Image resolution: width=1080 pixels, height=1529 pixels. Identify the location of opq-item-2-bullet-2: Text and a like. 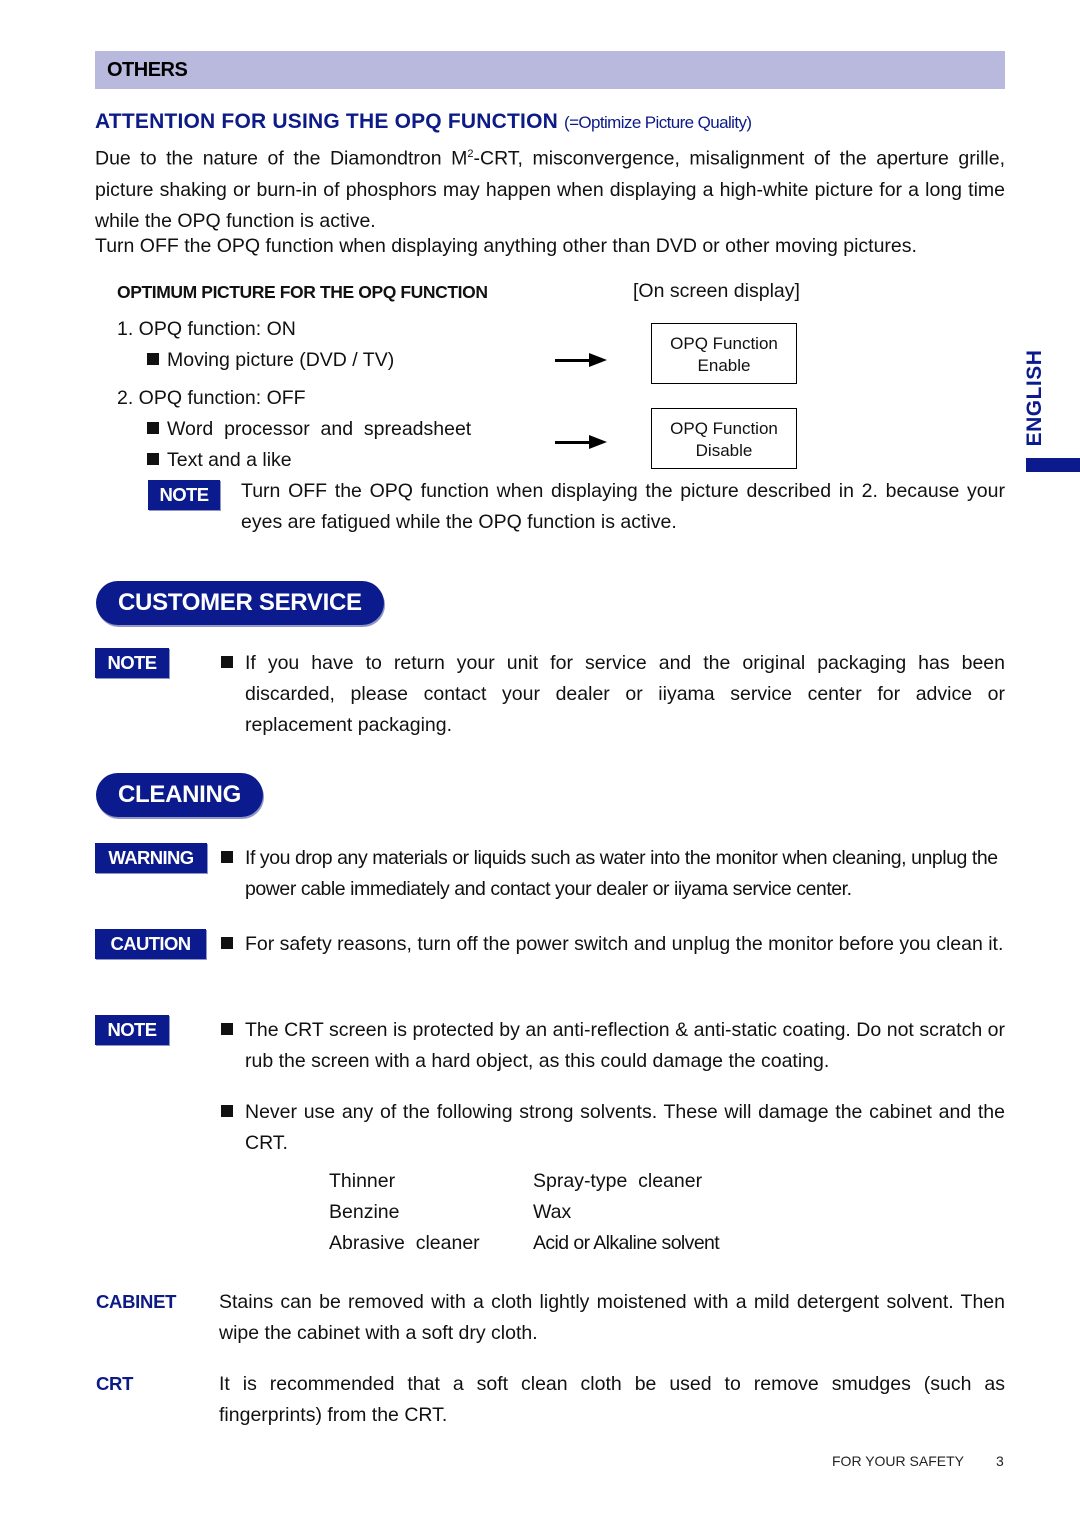
(219, 460).